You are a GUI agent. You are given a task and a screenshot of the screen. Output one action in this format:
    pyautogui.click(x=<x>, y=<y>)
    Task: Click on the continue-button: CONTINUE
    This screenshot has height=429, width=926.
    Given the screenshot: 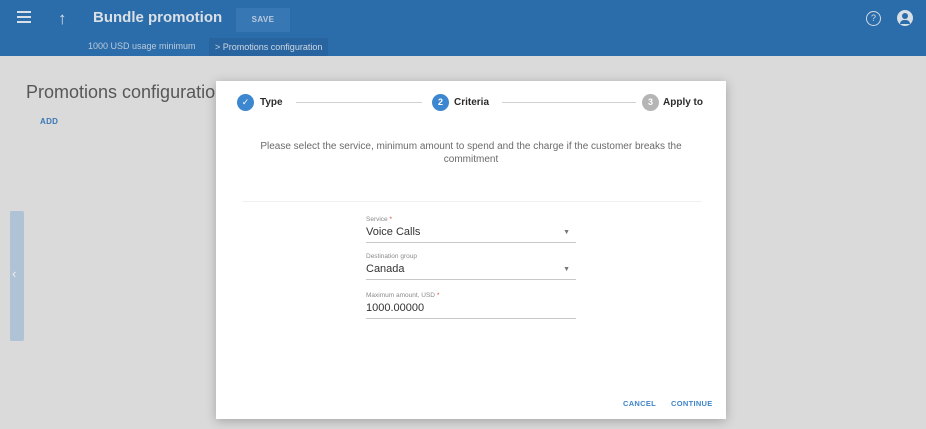 What is the action you would take?
    pyautogui.click(x=692, y=403)
    